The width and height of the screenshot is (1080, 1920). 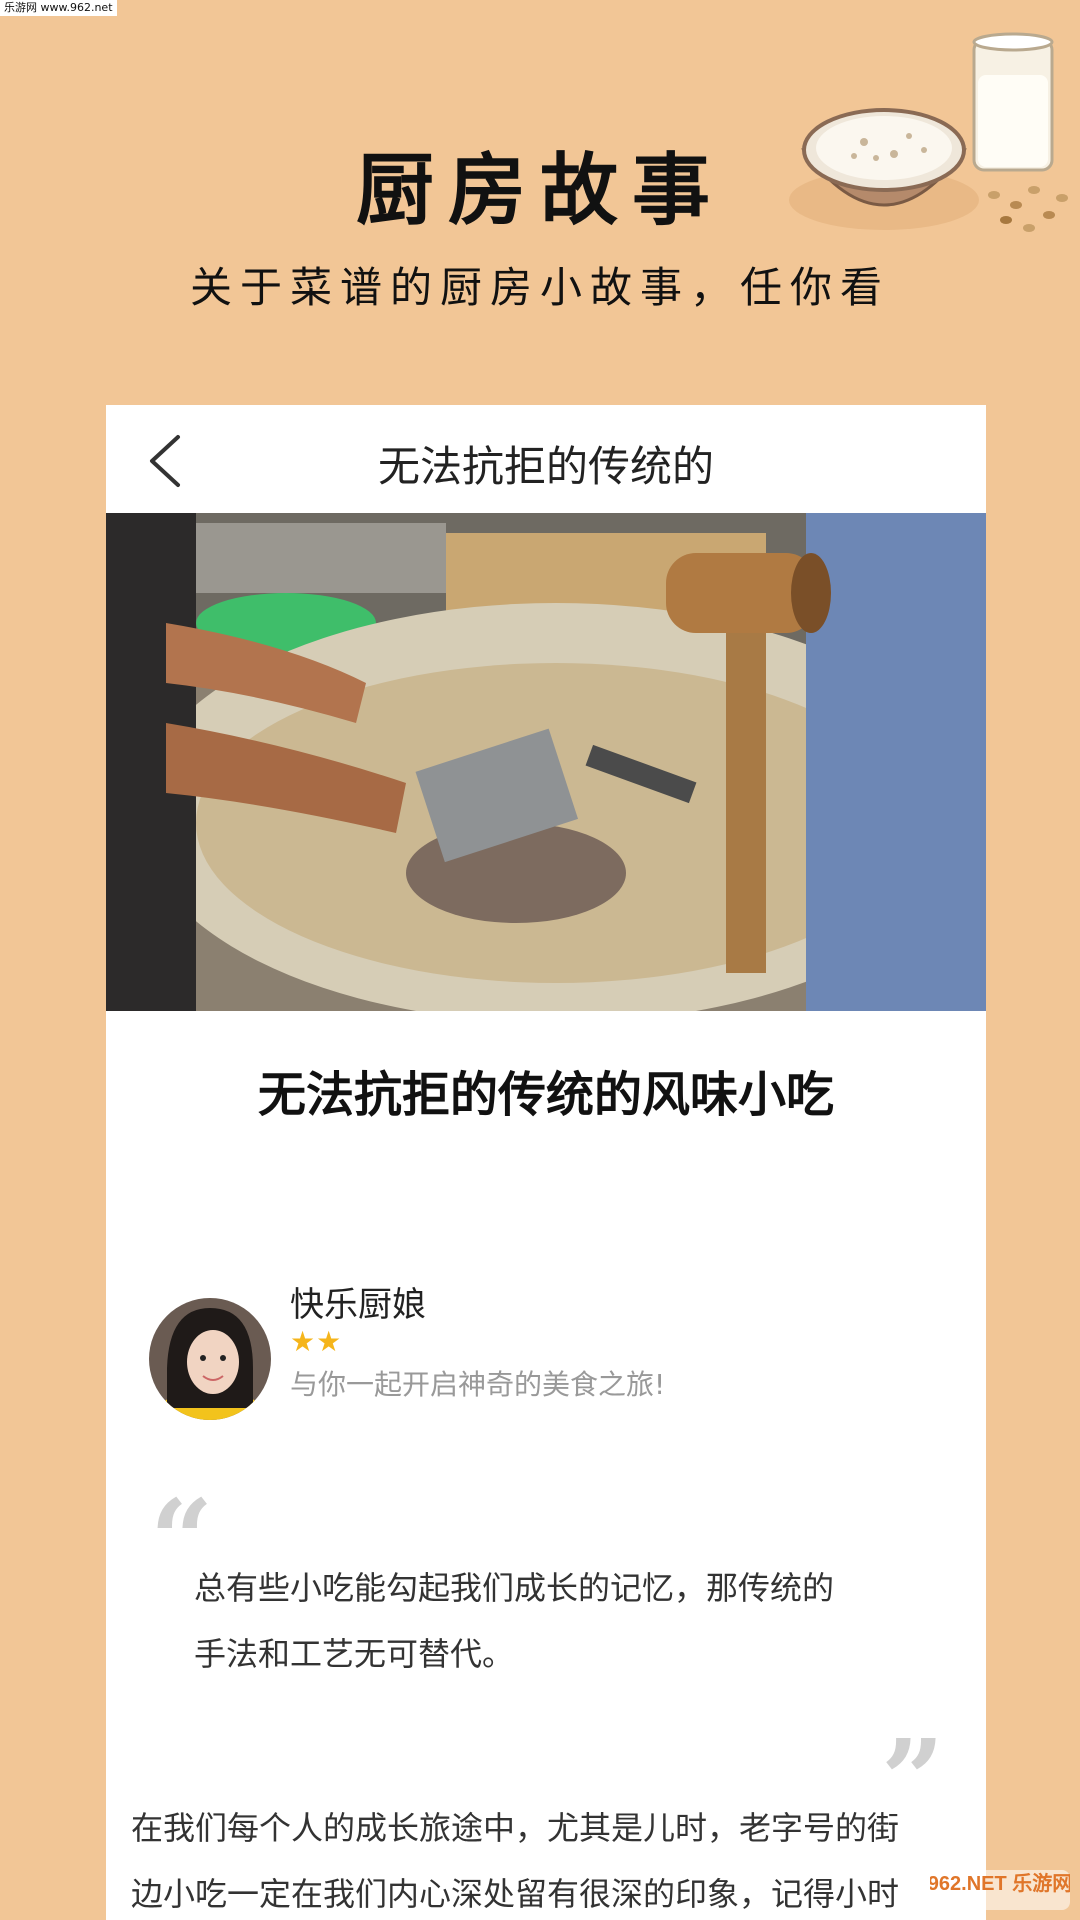 I want to click on promo-subtitle: 关于菜谱的厨房小故事，任你看, so click(x=539, y=287).